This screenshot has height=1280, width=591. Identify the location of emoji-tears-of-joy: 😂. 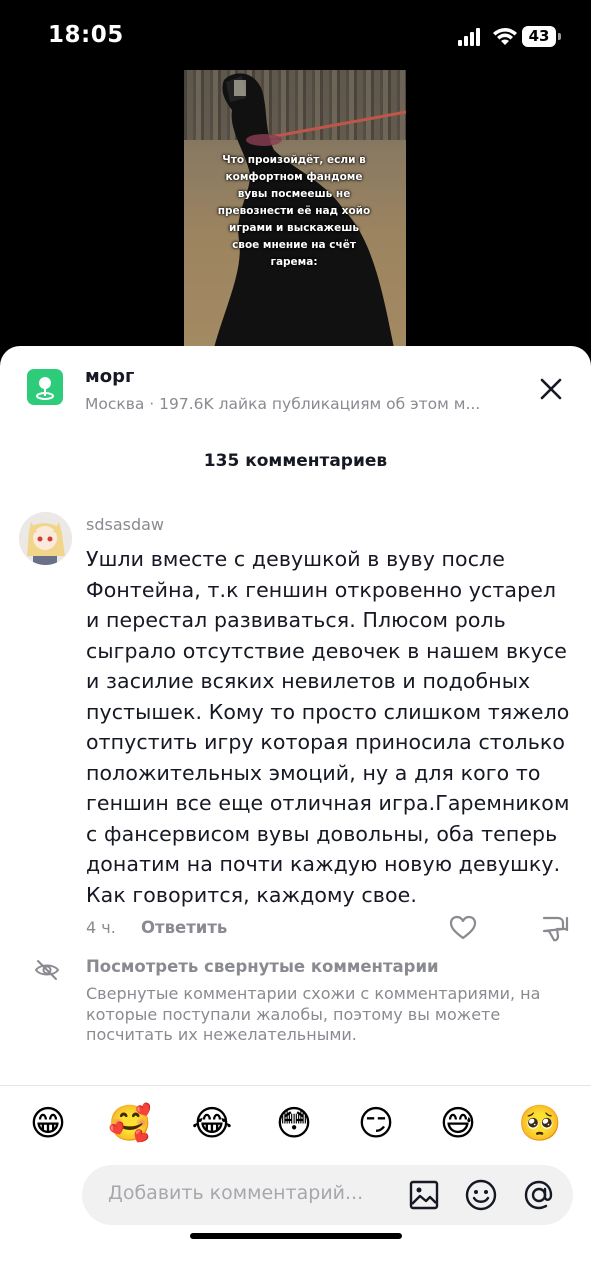
(212, 1124).